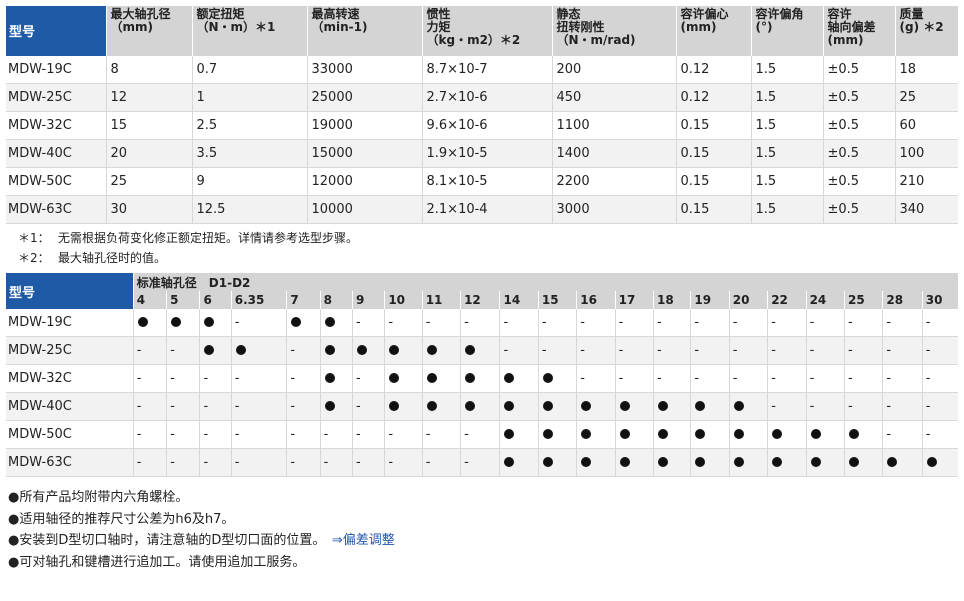 The width and height of the screenshot is (964, 601). Describe the element at coordinates (236, 27) in the screenshot. I see `header-line: （N・m）＊1` at that location.